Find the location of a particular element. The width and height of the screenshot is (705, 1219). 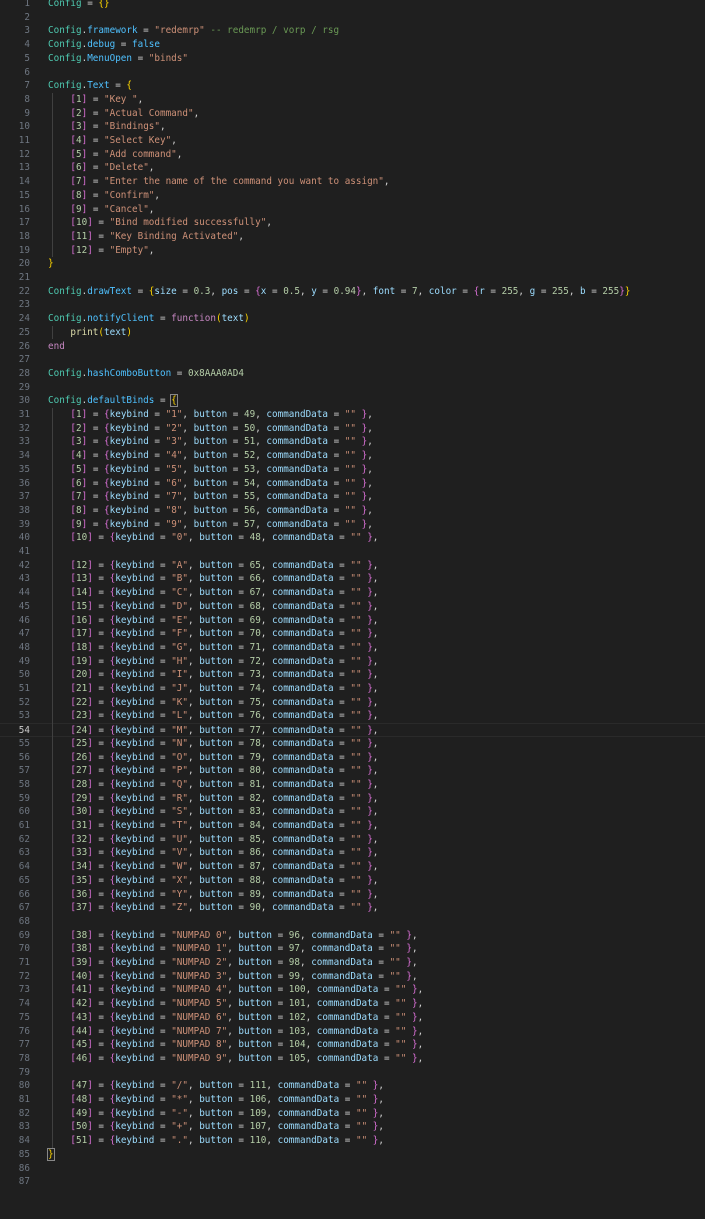

code-line: 79 is located at coordinates (352, 1073).